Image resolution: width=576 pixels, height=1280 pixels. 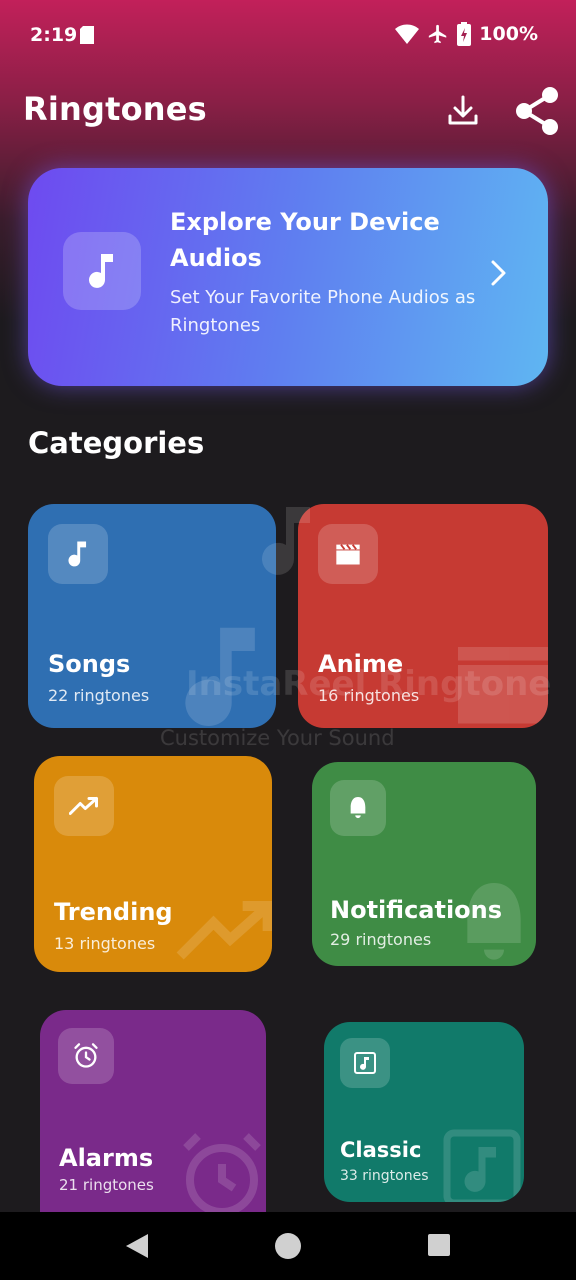 I want to click on system-navigation-bar, so click(x=288, y=1246).